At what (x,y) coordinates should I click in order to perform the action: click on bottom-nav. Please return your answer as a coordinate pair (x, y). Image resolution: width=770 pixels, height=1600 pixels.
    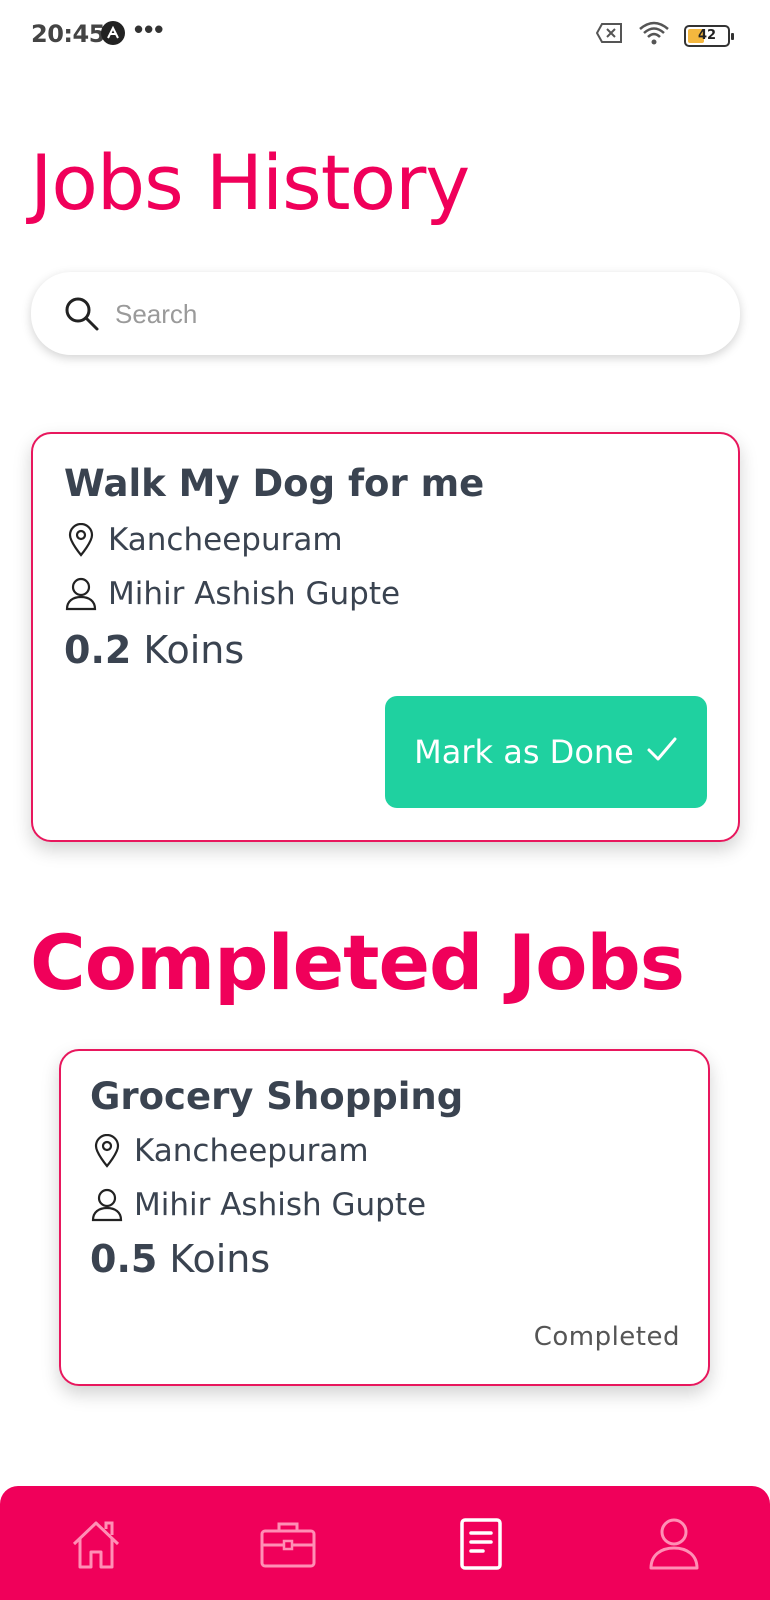
    Looking at the image, I should click on (385, 1543).